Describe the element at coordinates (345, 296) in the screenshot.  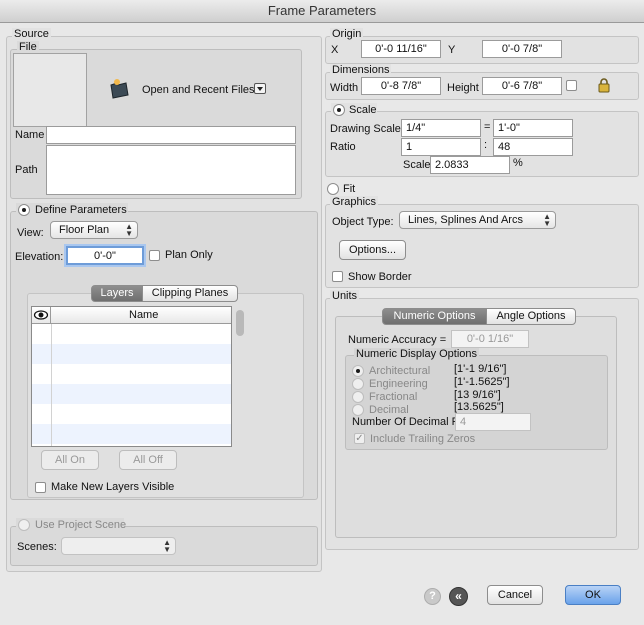
I see `units-label: Units` at that location.